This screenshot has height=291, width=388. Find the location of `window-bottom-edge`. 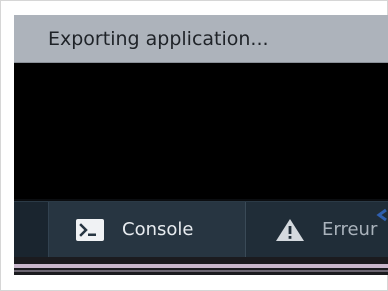

window-bottom-edge is located at coordinates (201, 266).